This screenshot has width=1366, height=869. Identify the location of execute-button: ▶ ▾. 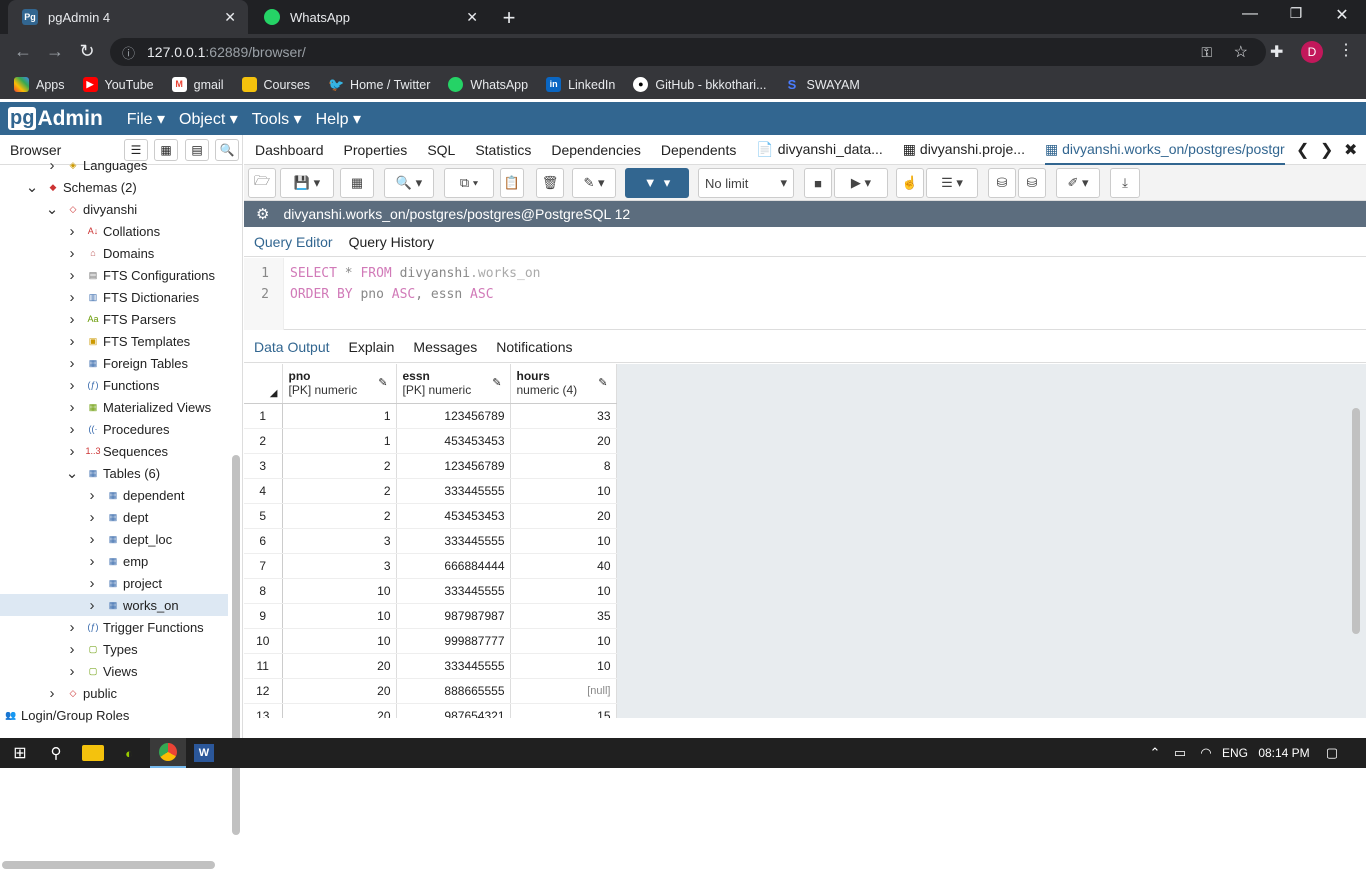
(861, 183).